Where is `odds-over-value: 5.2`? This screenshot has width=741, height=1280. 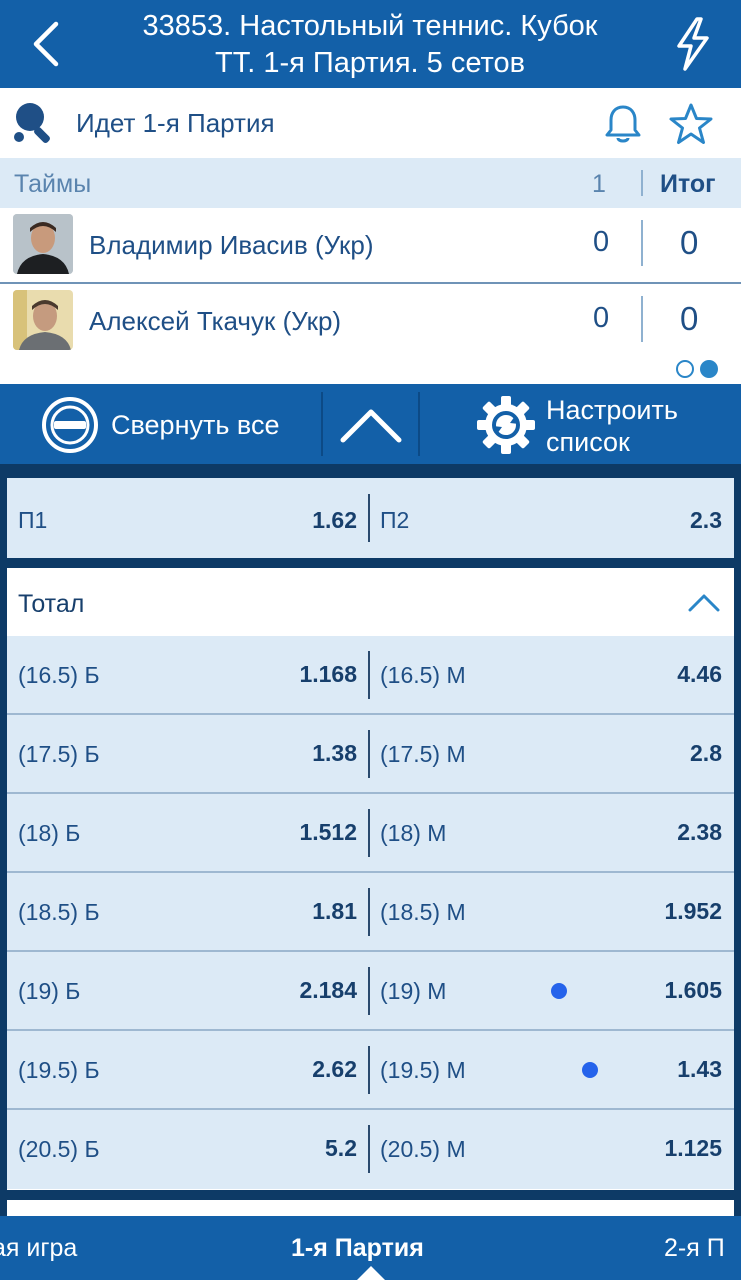 odds-over-value: 5.2 is located at coordinates (341, 1148).